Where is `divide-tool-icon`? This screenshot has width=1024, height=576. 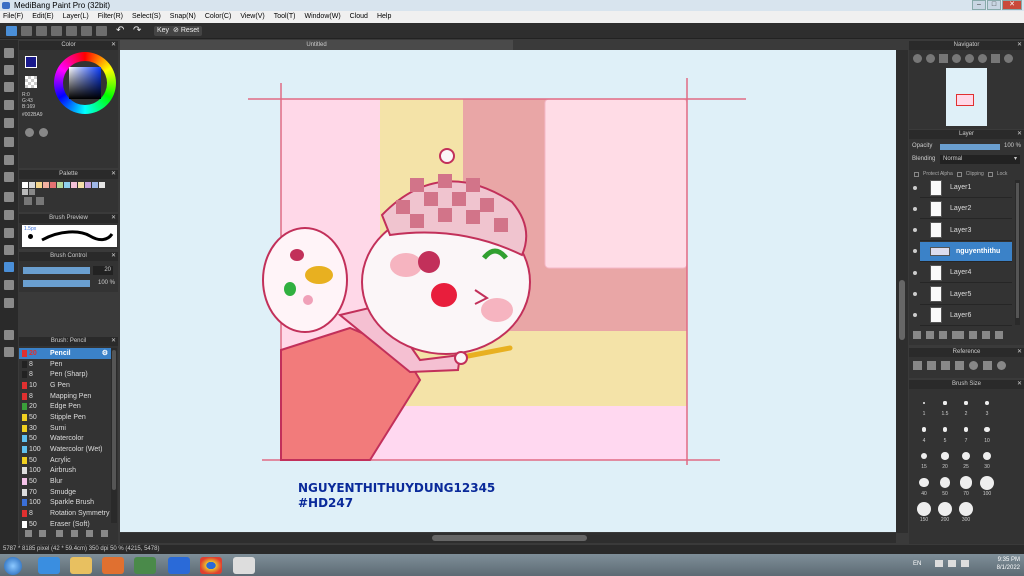
divide-tool-icon is located at coordinates (9, 303).